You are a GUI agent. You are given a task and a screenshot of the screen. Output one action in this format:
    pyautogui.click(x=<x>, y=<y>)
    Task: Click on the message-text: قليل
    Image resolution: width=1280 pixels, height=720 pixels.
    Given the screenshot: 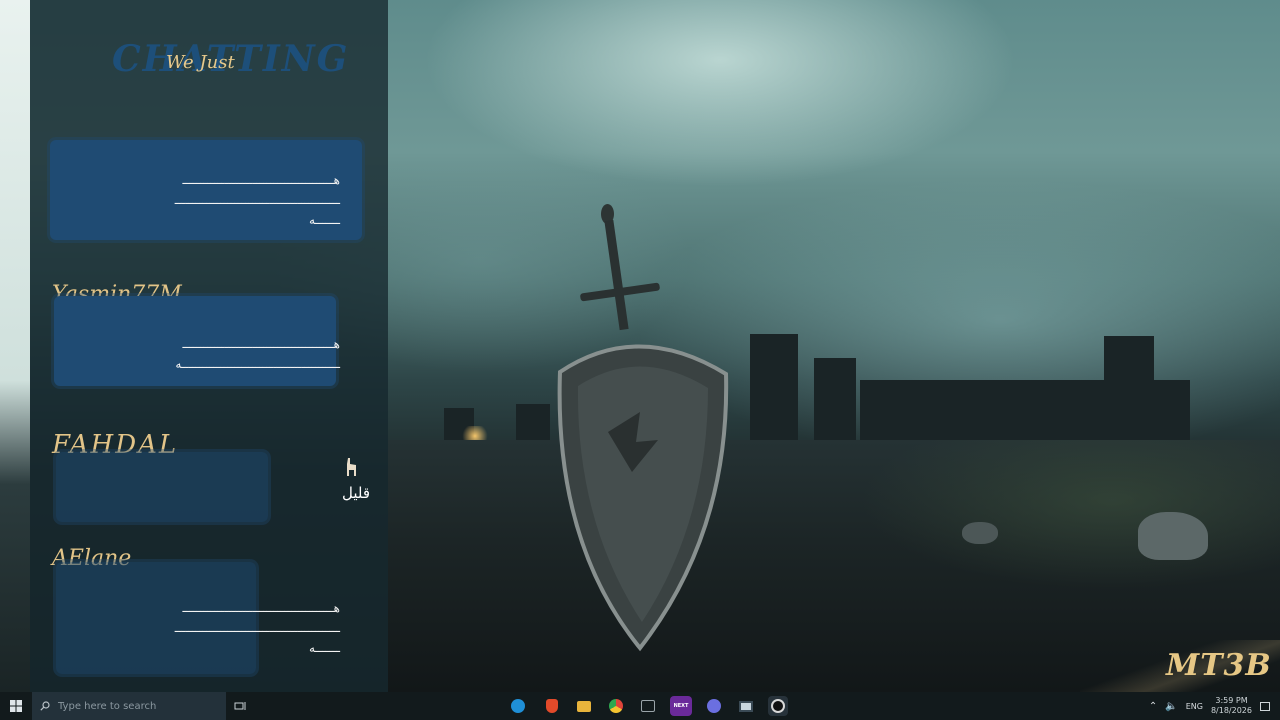 What is the action you would take?
    pyautogui.click(x=355, y=493)
    